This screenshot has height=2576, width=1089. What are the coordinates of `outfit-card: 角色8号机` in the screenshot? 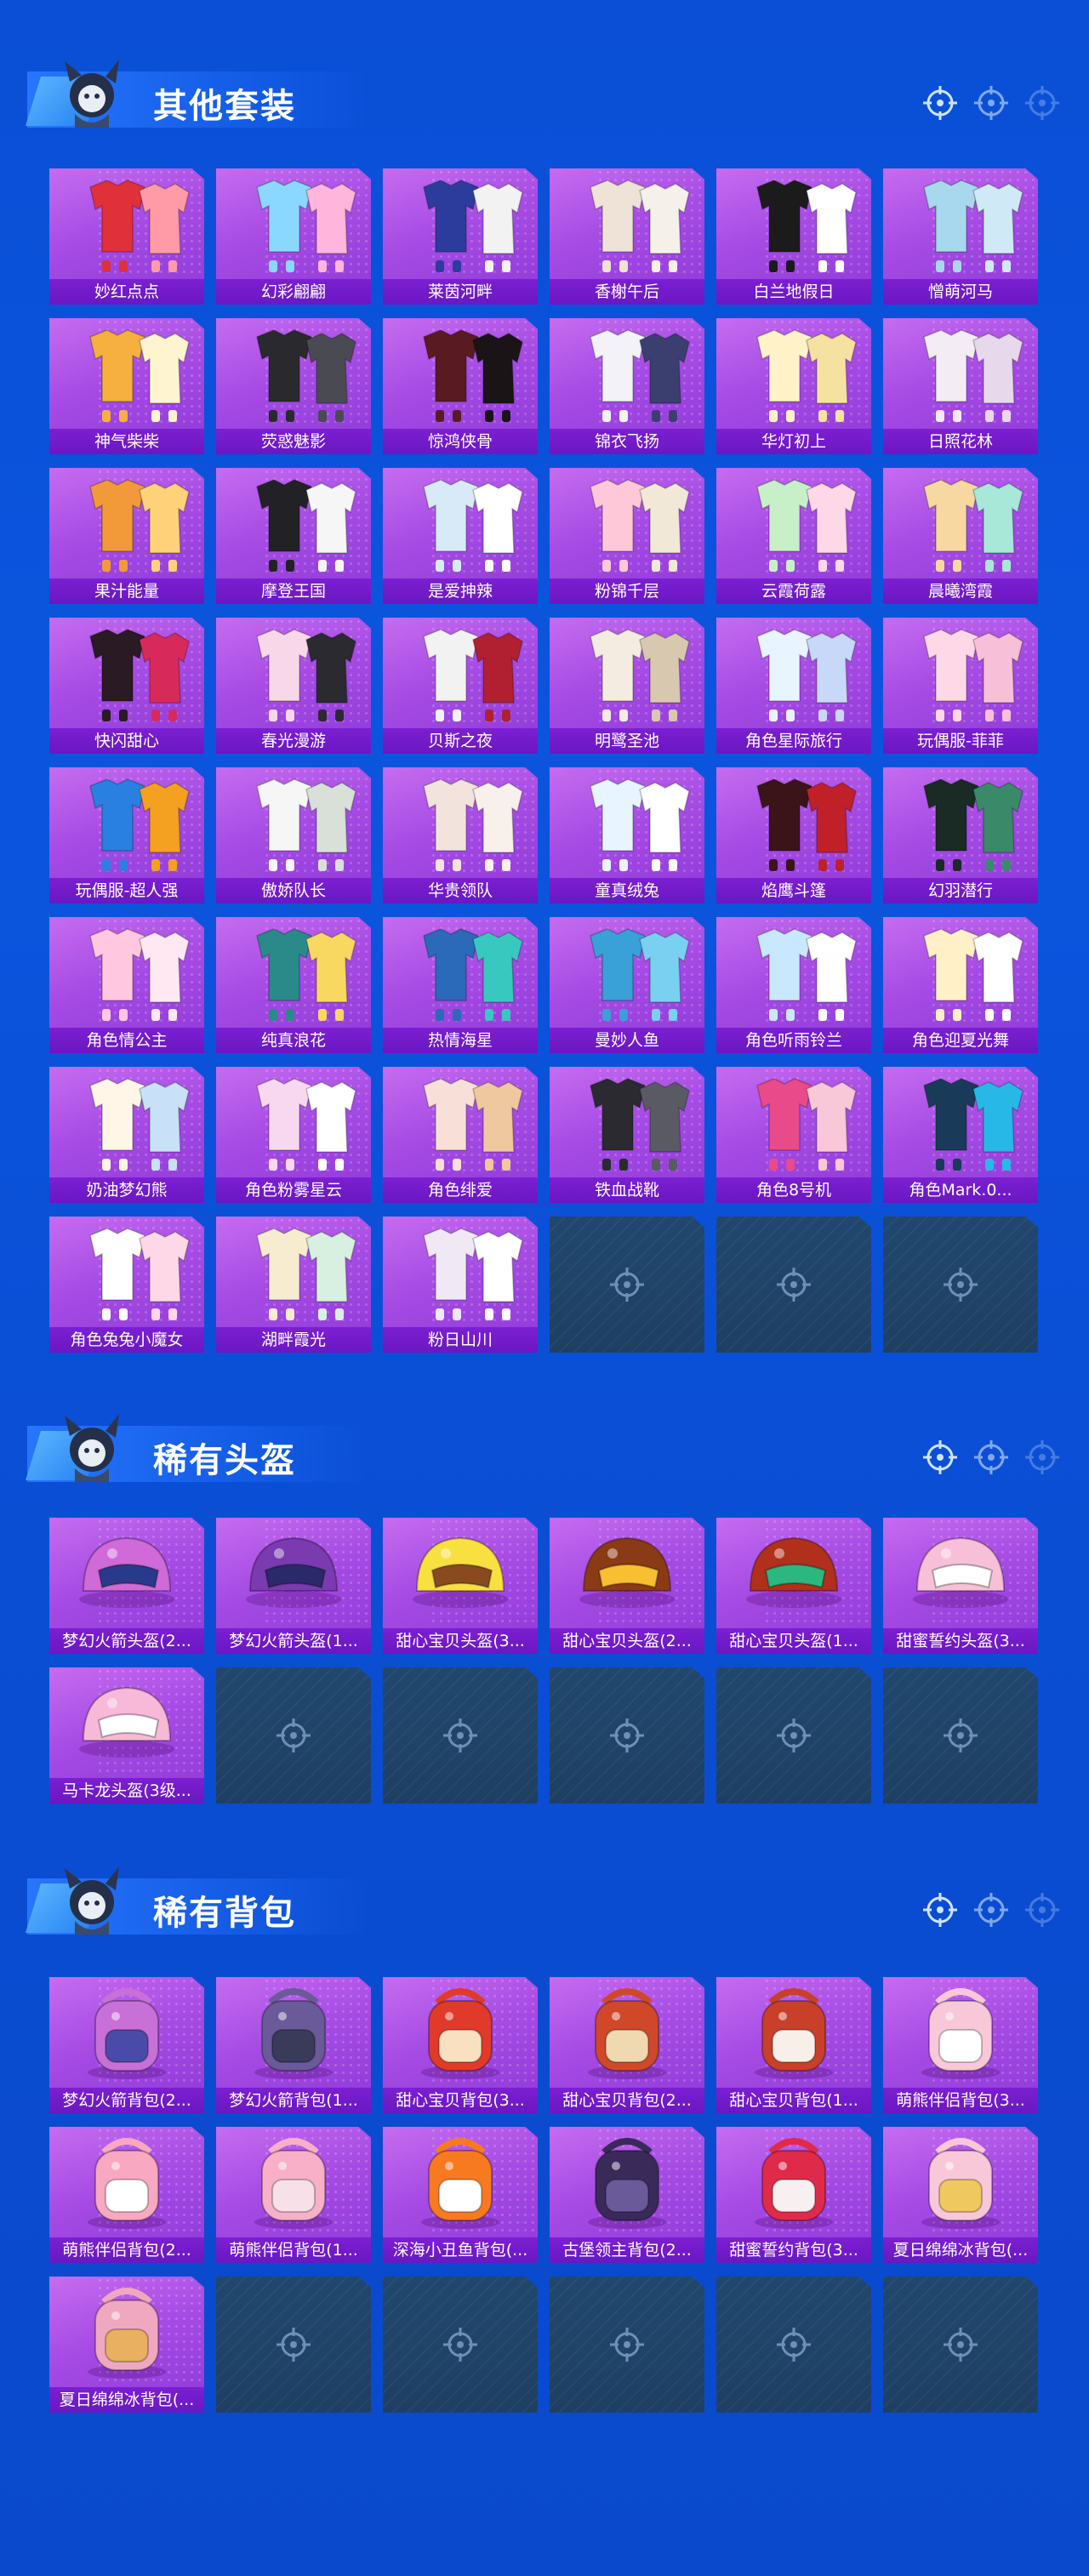 It's located at (793, 1135).